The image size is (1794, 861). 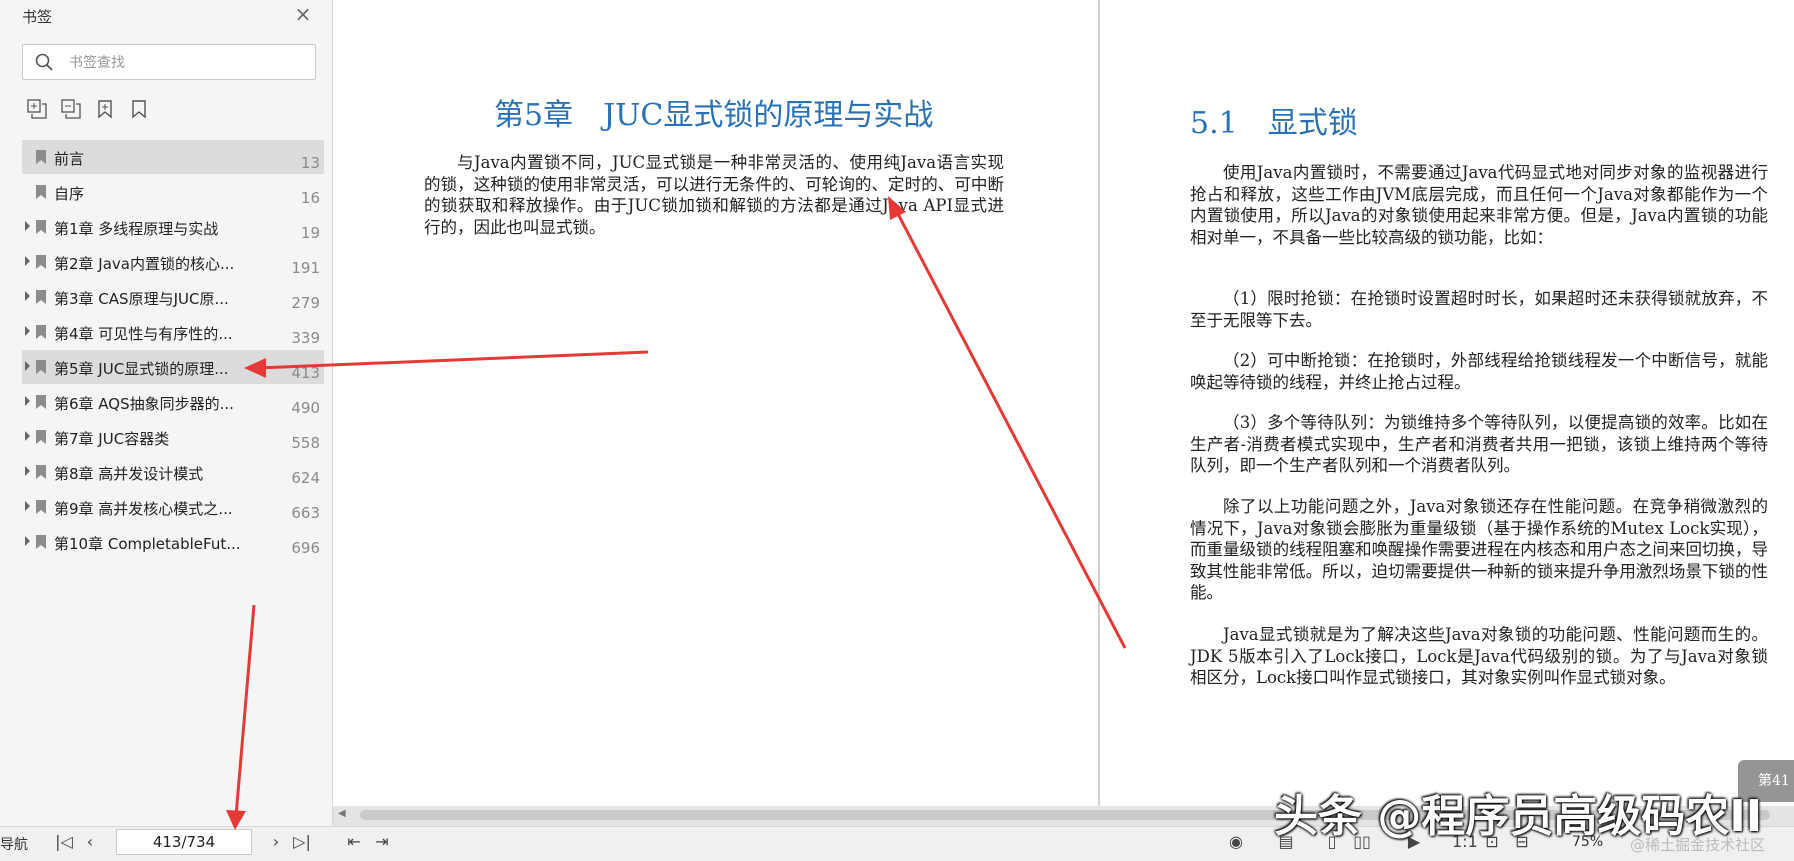 What do you see at coordinates (112, 439) in the screenshot?
I see `bookmark-label: 第7章 JUC容器类` at bounding box center [112, 439].